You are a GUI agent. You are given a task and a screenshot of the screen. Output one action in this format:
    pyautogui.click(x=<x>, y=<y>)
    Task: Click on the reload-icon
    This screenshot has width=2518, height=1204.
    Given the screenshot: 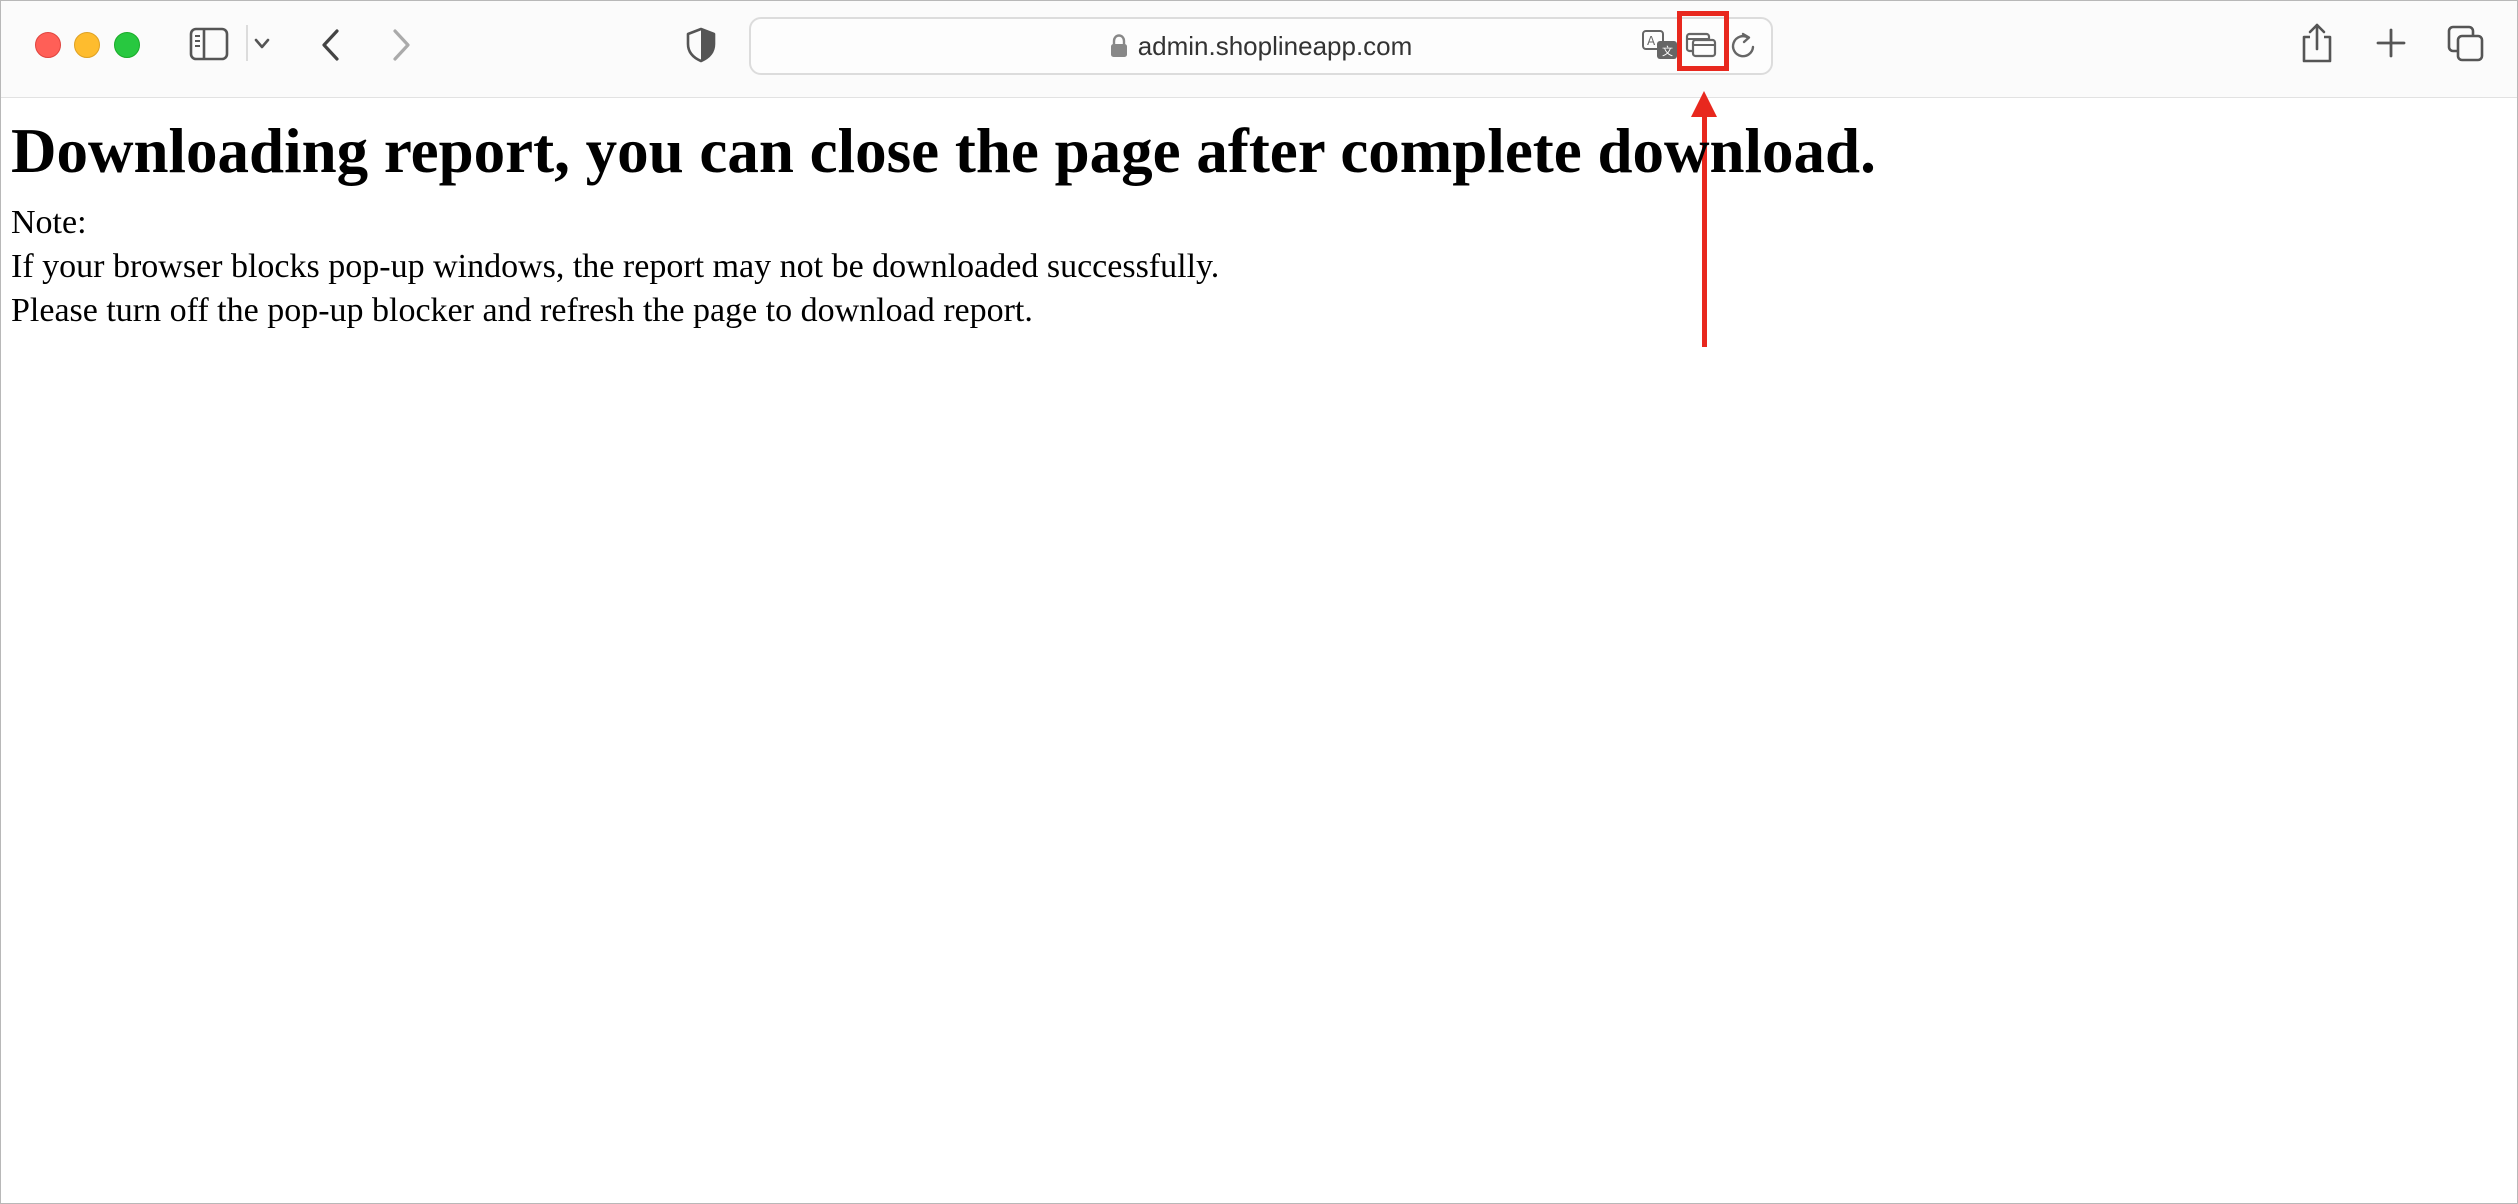 What is the action you would take?
    pyautogui.click(x=1744, y=46)
    